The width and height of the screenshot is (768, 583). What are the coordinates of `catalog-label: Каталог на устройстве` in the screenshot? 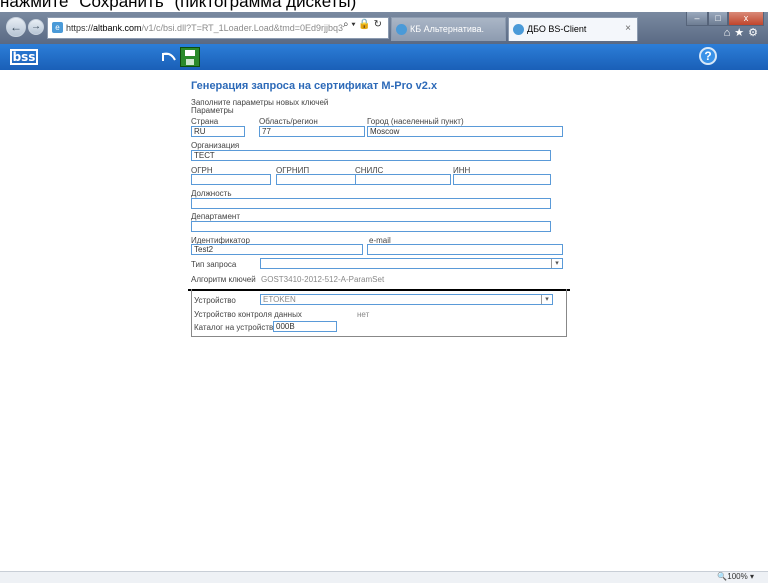 It's located at (236, 327).